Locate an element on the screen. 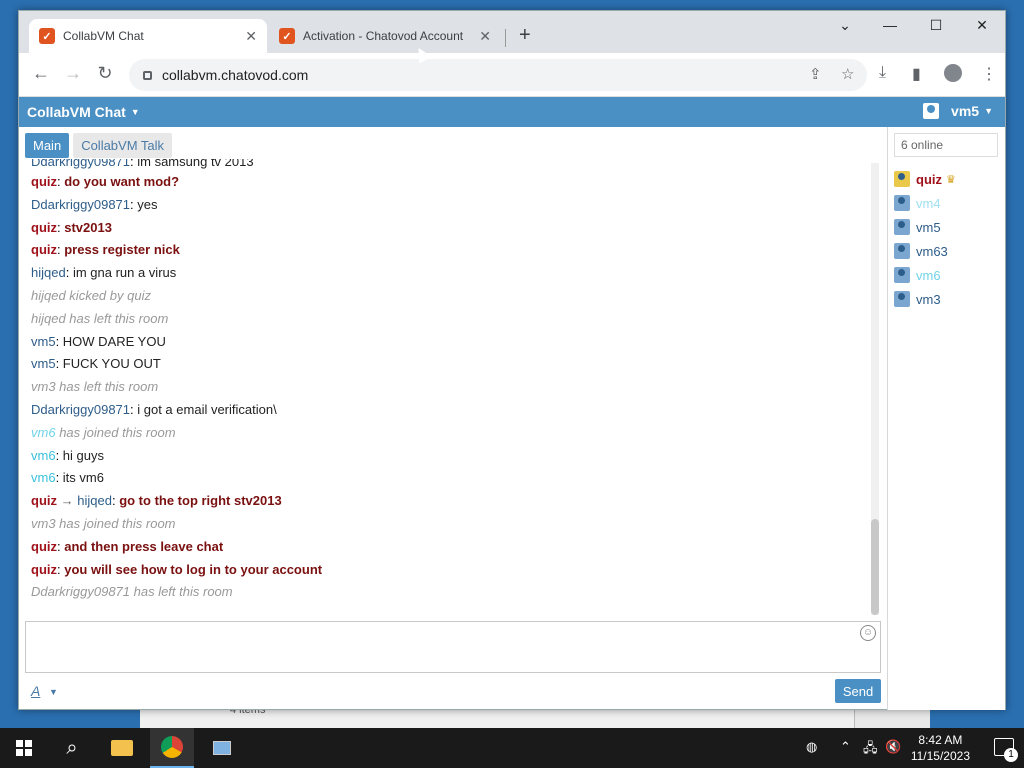 The width and height of the screenshot is (1024, 768). event-text: vm3 has left this room is located at coordinates (95, 387).